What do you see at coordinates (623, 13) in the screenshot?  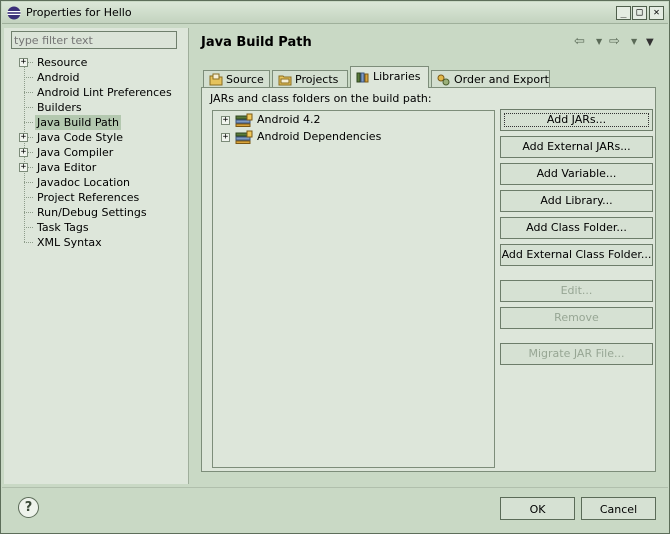 I see `minimize-button: _` at bounding box center [623, 13].